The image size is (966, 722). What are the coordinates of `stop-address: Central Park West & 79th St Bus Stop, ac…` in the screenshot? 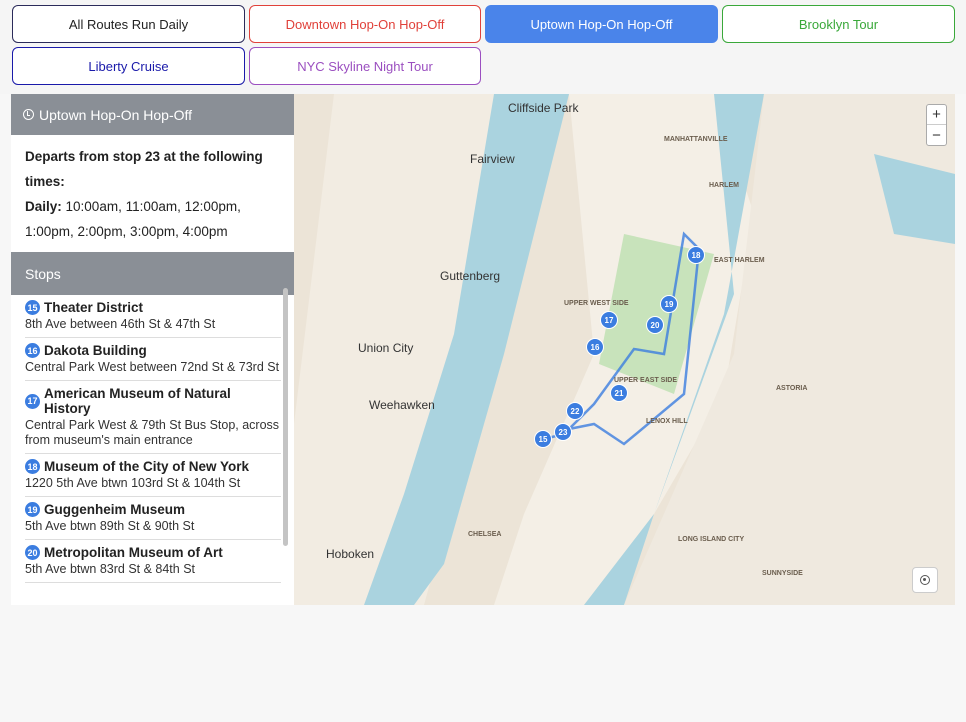 It's located at (152, 432).